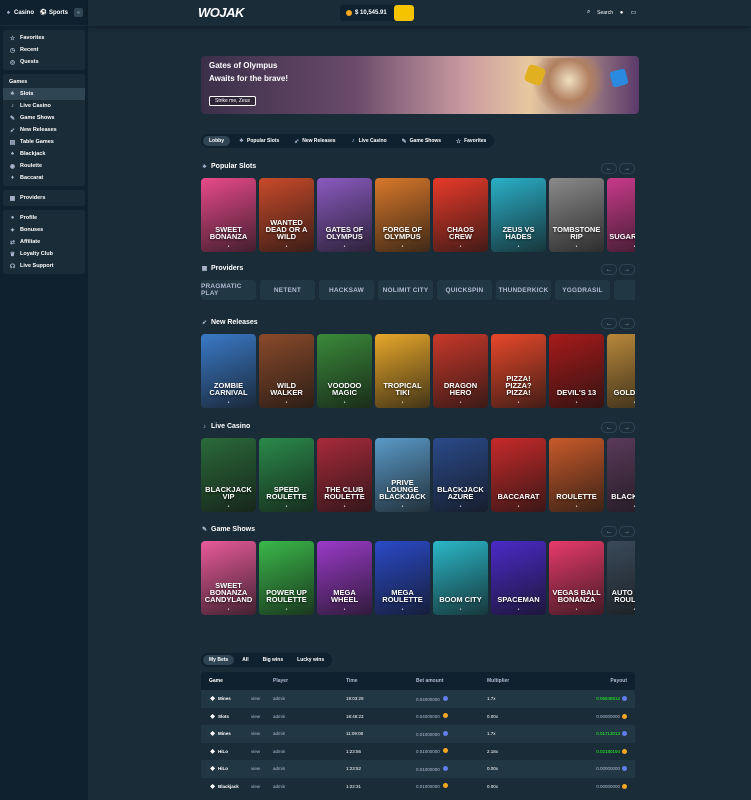  I want to click on provider-logo: YGGDRASIL, so click(582, 290).